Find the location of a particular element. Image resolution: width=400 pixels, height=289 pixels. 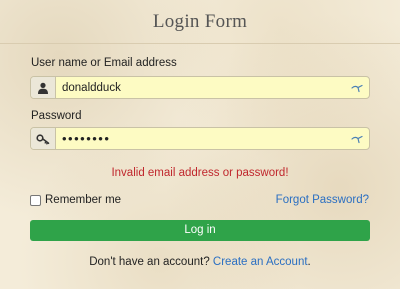

username-input is located at coordinates (202, 87).